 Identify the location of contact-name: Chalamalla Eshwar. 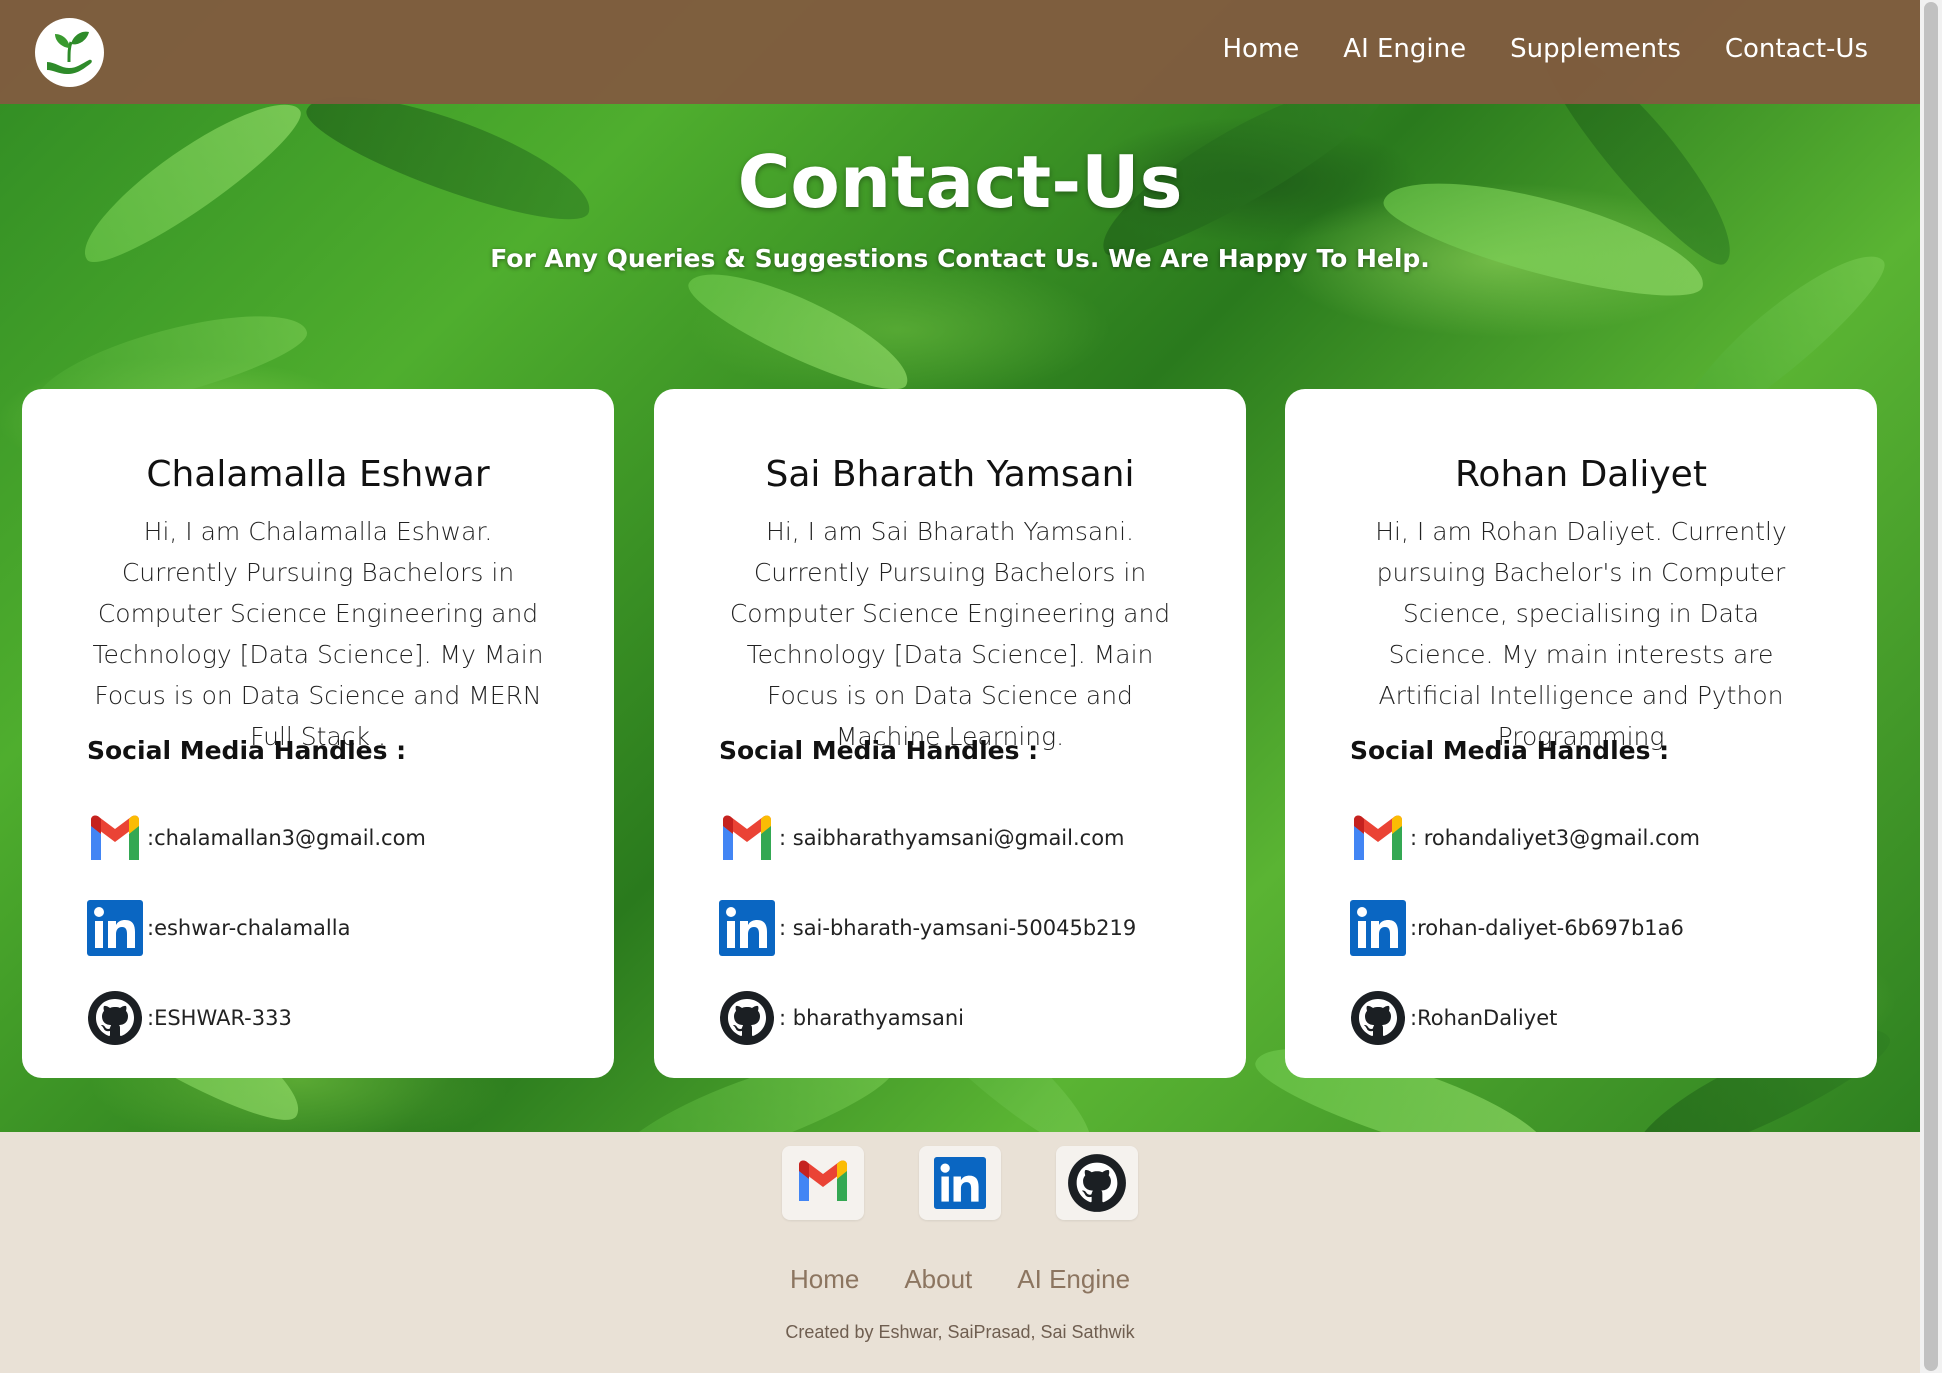
(318, 474).